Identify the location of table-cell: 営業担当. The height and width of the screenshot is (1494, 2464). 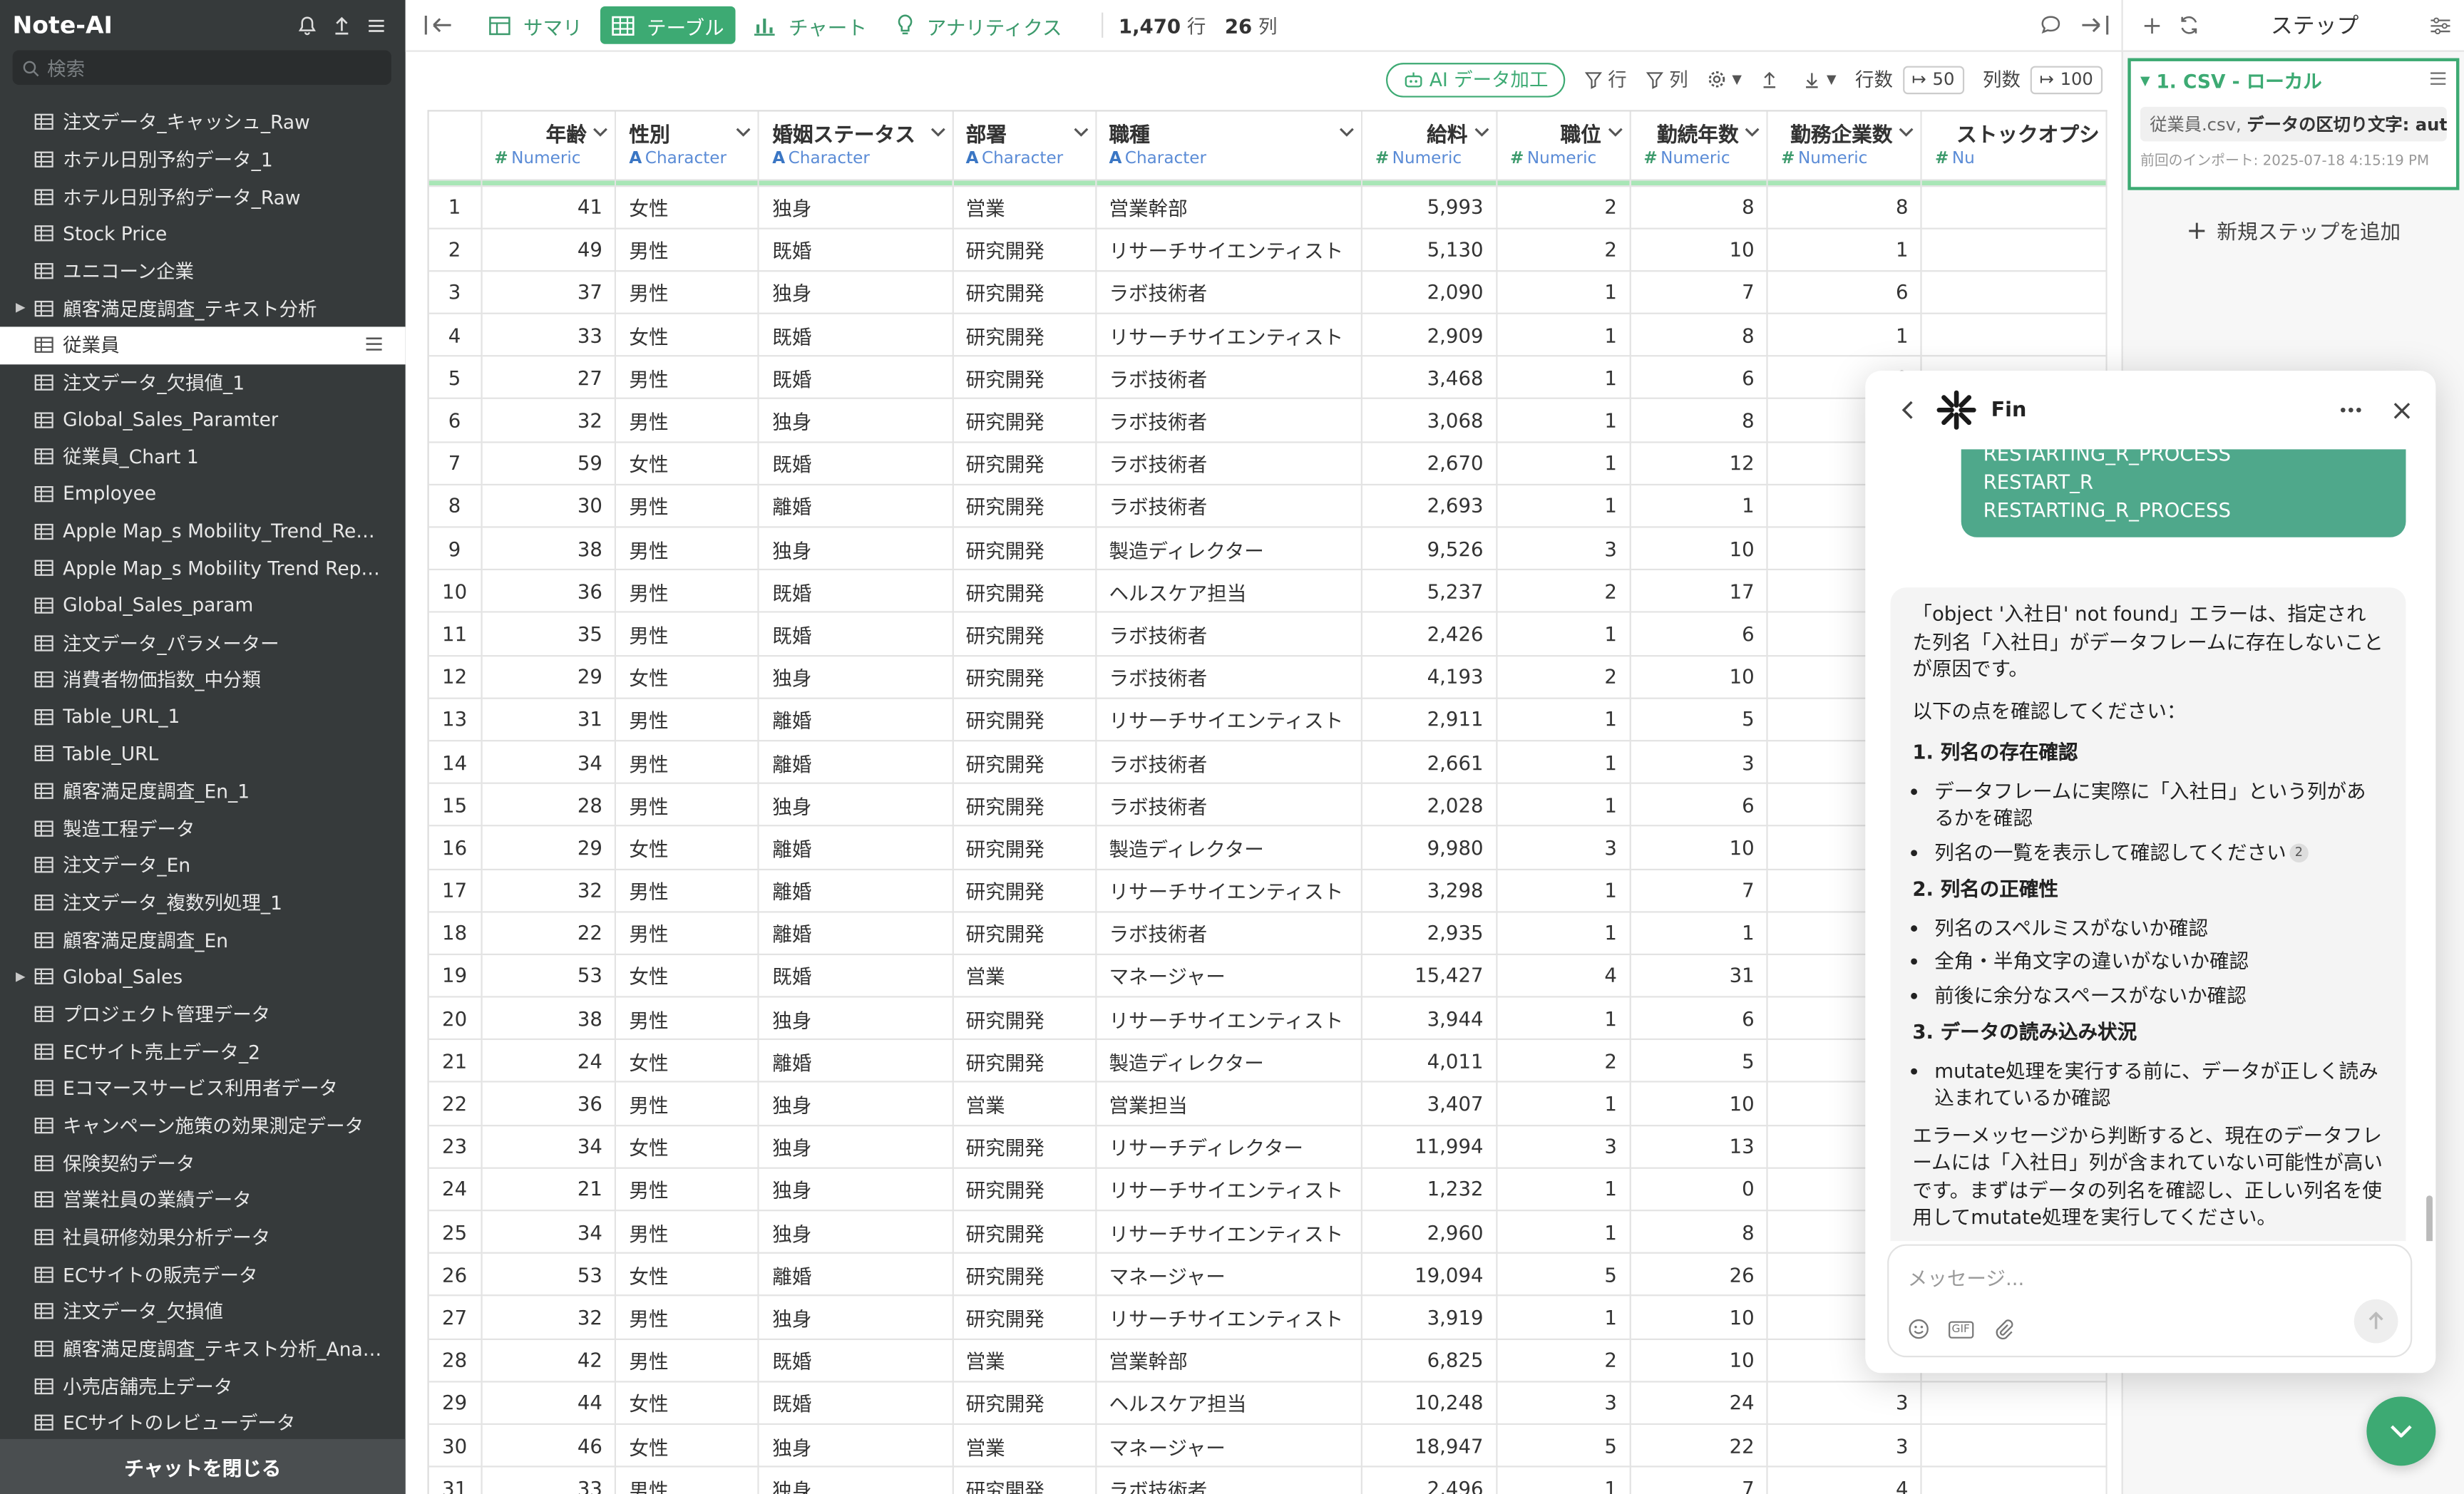
(1229, 1104).